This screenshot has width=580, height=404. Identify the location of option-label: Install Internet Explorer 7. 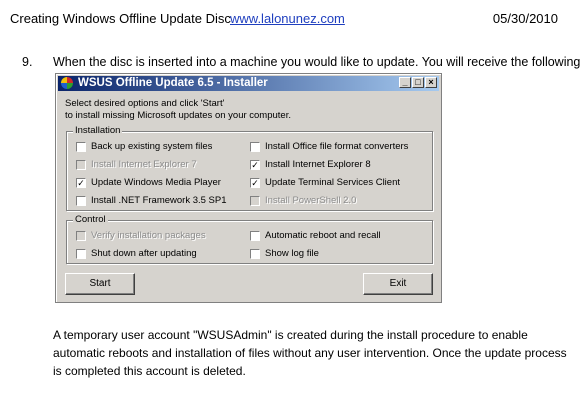
(144, 164).